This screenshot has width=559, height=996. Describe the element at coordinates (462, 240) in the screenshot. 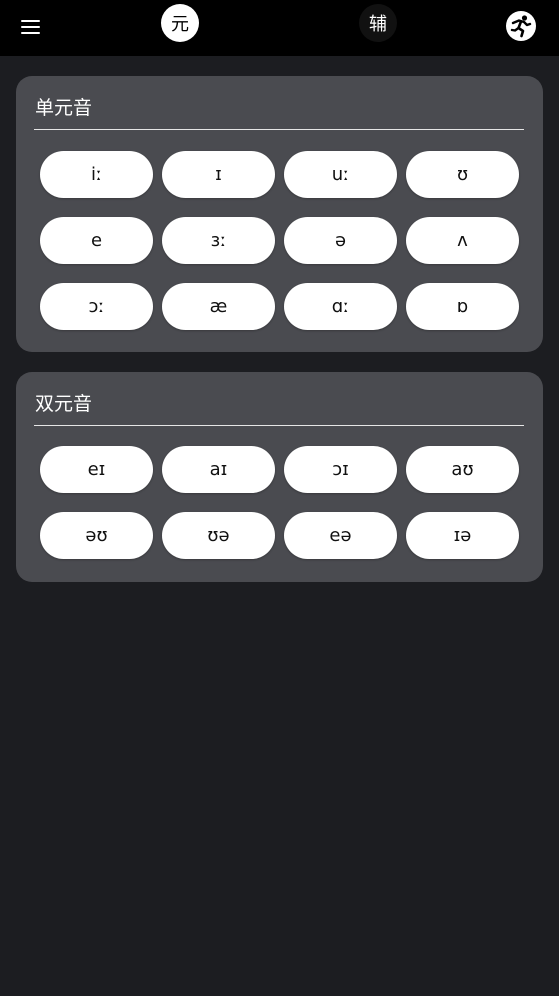

I see `phoneme-button: ʌ` at that location.